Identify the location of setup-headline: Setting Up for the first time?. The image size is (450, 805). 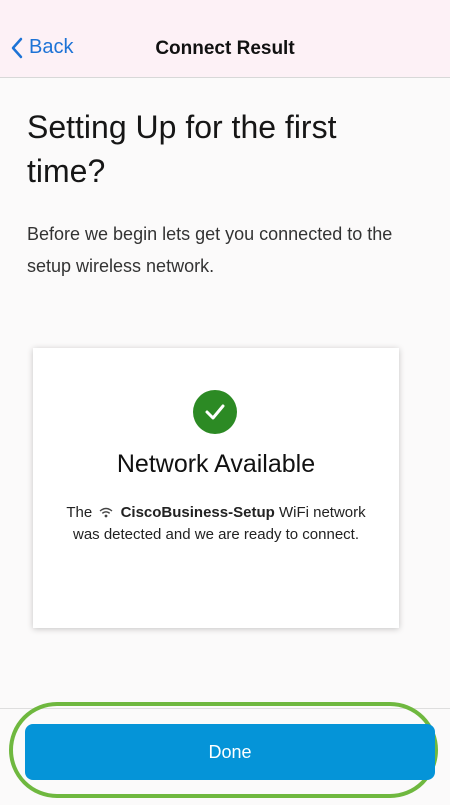
(182, 149).